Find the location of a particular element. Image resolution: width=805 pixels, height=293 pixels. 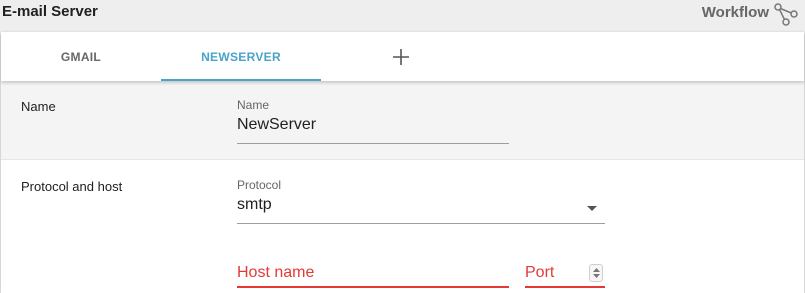

page-title: E-mail Server is located at coordinates (50, 11).